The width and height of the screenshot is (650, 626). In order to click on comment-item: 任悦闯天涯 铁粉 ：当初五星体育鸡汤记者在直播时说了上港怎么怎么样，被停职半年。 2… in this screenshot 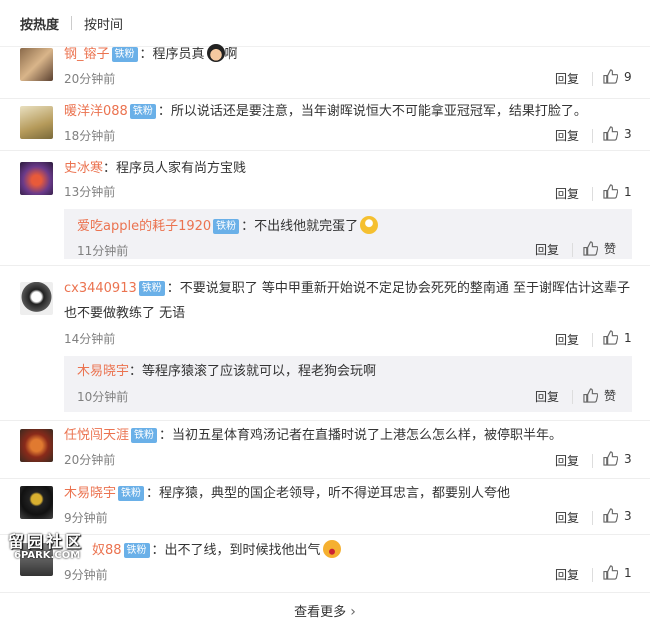, I will do `click(325, 449)`.